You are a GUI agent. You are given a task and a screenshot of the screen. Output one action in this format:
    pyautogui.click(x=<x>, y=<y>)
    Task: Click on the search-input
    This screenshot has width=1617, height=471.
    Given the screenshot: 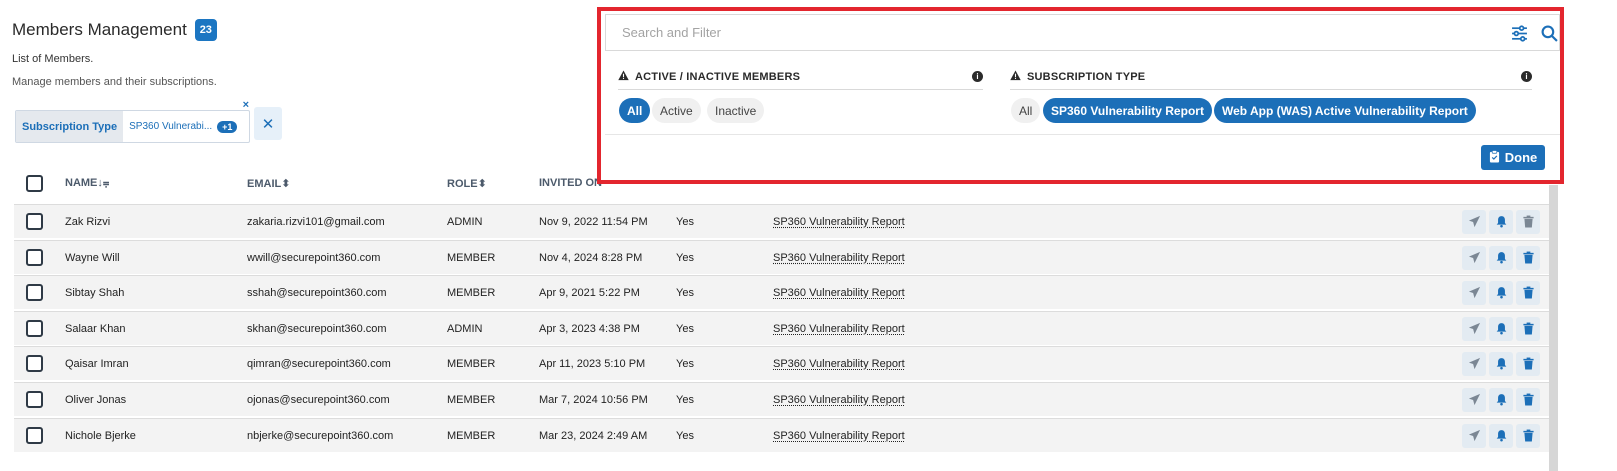 What is the action you would take?
    pyautogui.click(x=1036, y=32)
    